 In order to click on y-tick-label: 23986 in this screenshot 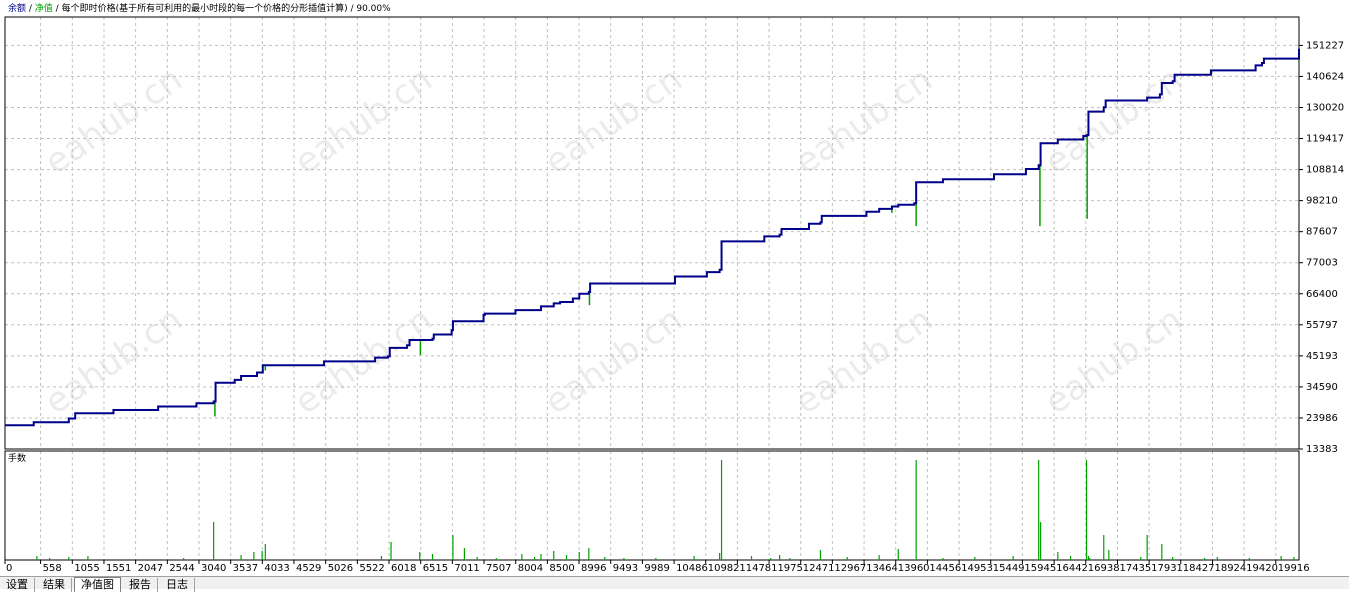, I will do `click(1322, 418)`.